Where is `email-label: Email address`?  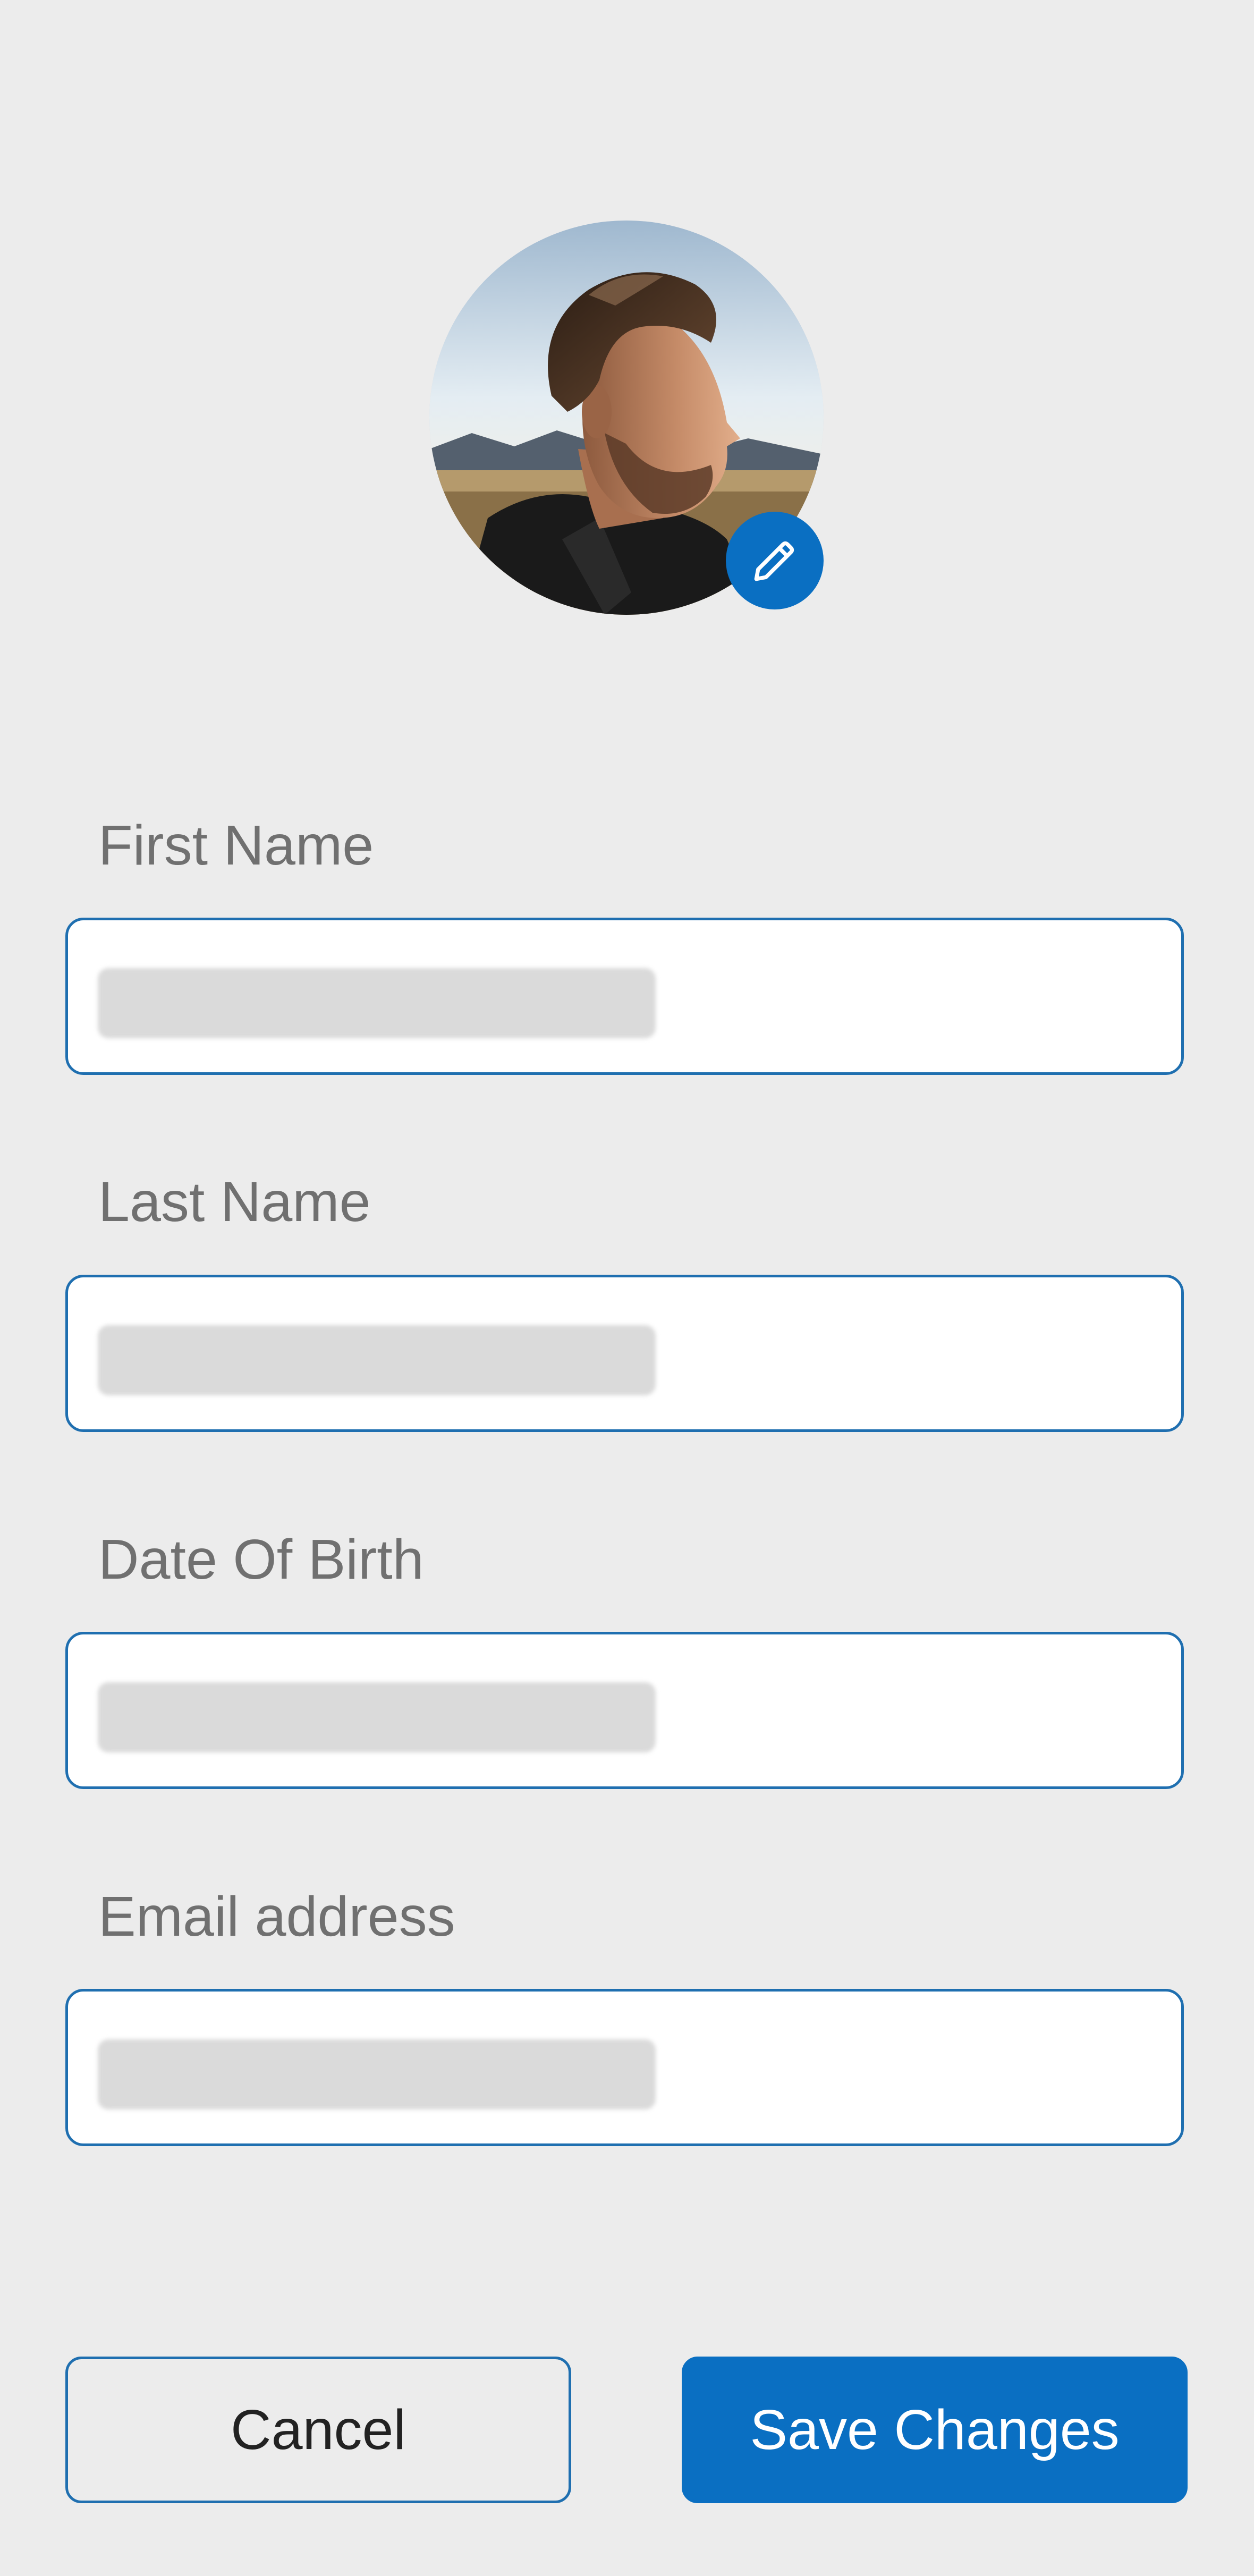 email-label: Email address is located at coordinates (276, 1917).